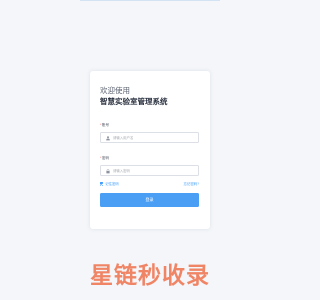 This screenshot has height=300, width=320. Describe the element at coordinates (149, 185) in the screenshot. I see `remember-row: 记住密码 忘记密码?` at that location.